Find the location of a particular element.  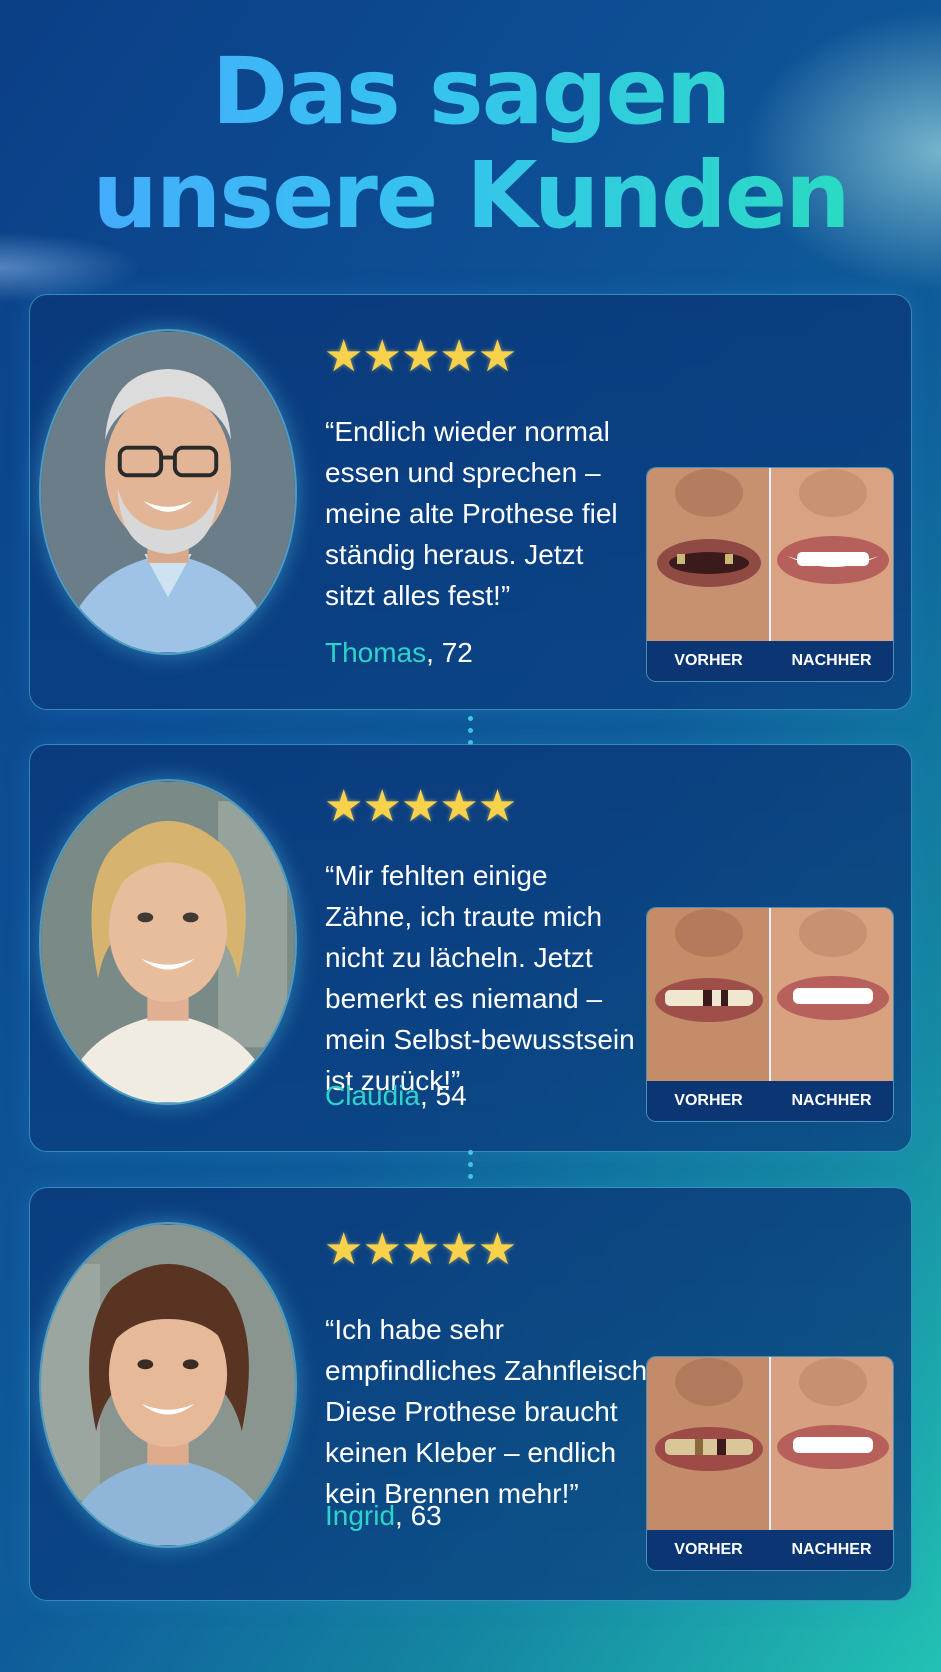

headline-line-2: unsere Kunden is located at coordinates (470, 195).